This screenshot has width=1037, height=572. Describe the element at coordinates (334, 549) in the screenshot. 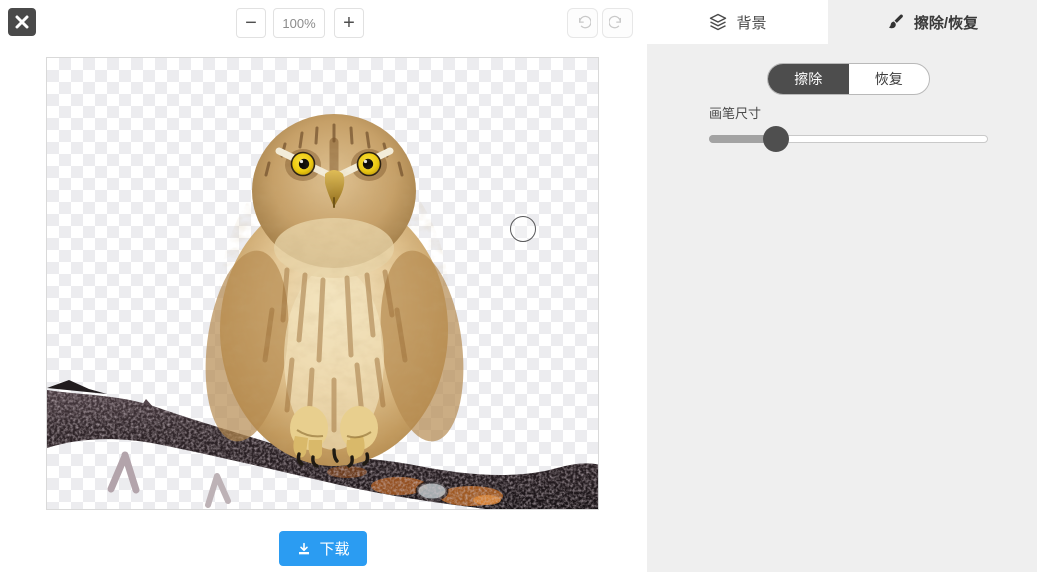

I see `download-label: 下载` at that location.